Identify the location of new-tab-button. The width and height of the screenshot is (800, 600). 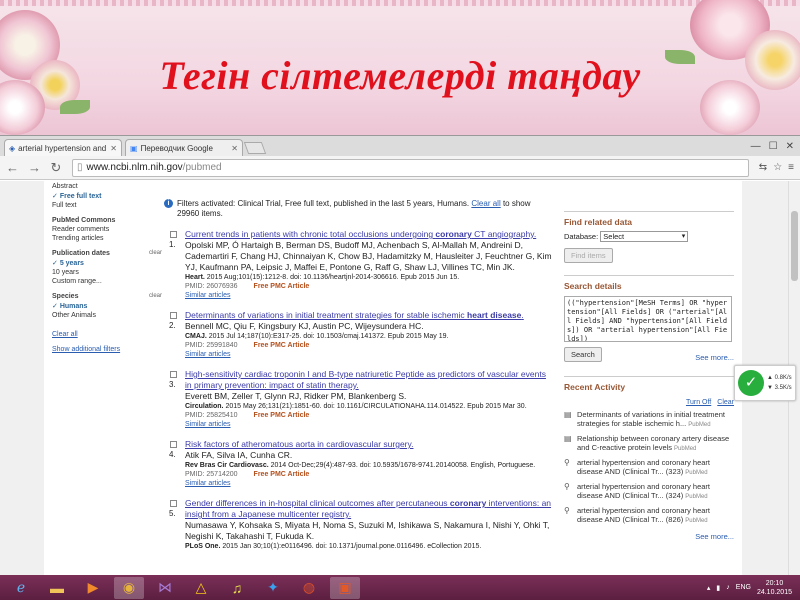
(255, 148).